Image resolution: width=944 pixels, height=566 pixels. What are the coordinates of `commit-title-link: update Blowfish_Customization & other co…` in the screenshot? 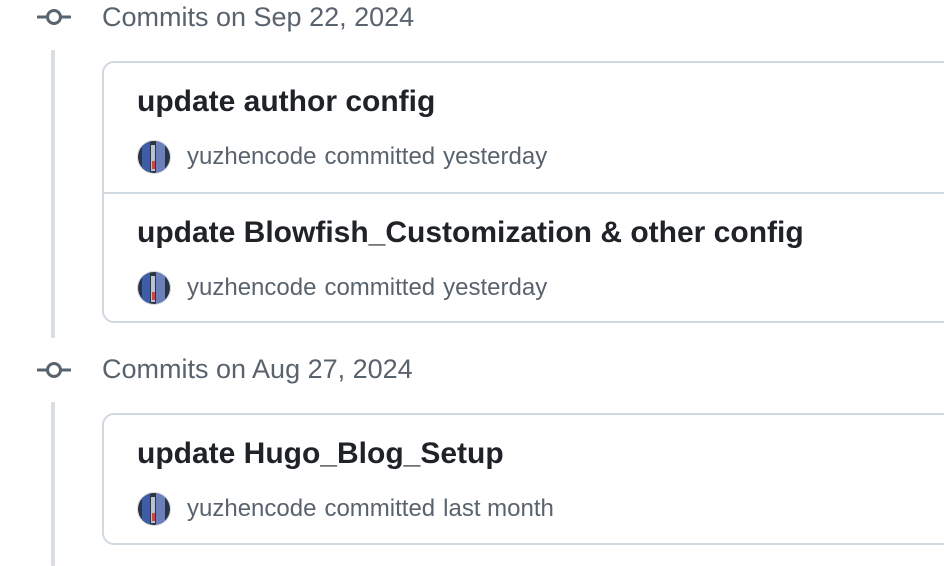 It's located at (470, 233).